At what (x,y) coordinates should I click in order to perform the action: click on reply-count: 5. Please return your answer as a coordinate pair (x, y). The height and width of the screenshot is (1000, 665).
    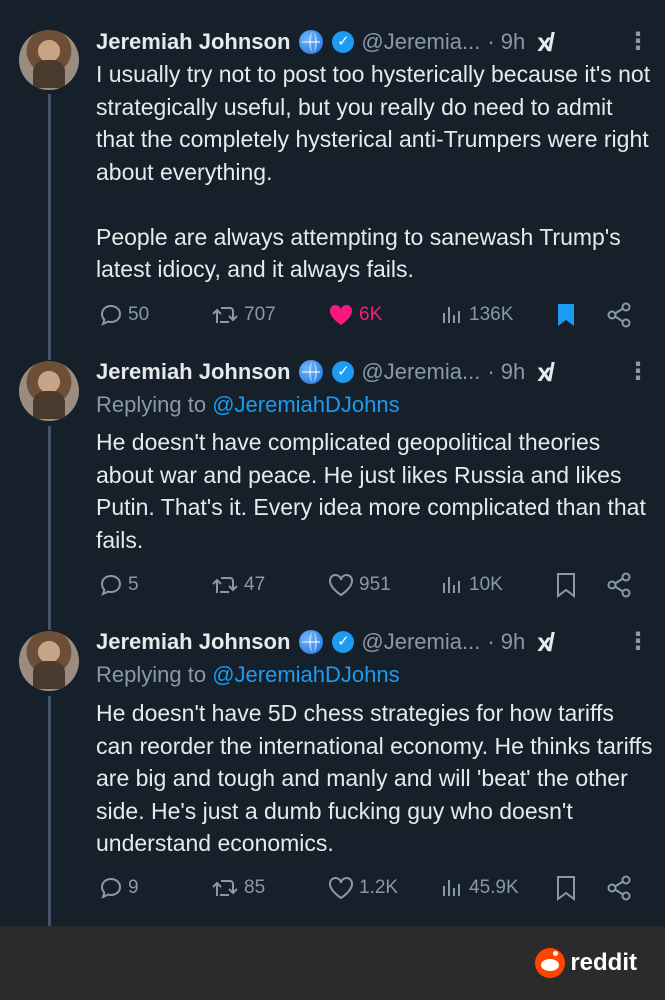
    Looking at the image, I should click on (133, 584).